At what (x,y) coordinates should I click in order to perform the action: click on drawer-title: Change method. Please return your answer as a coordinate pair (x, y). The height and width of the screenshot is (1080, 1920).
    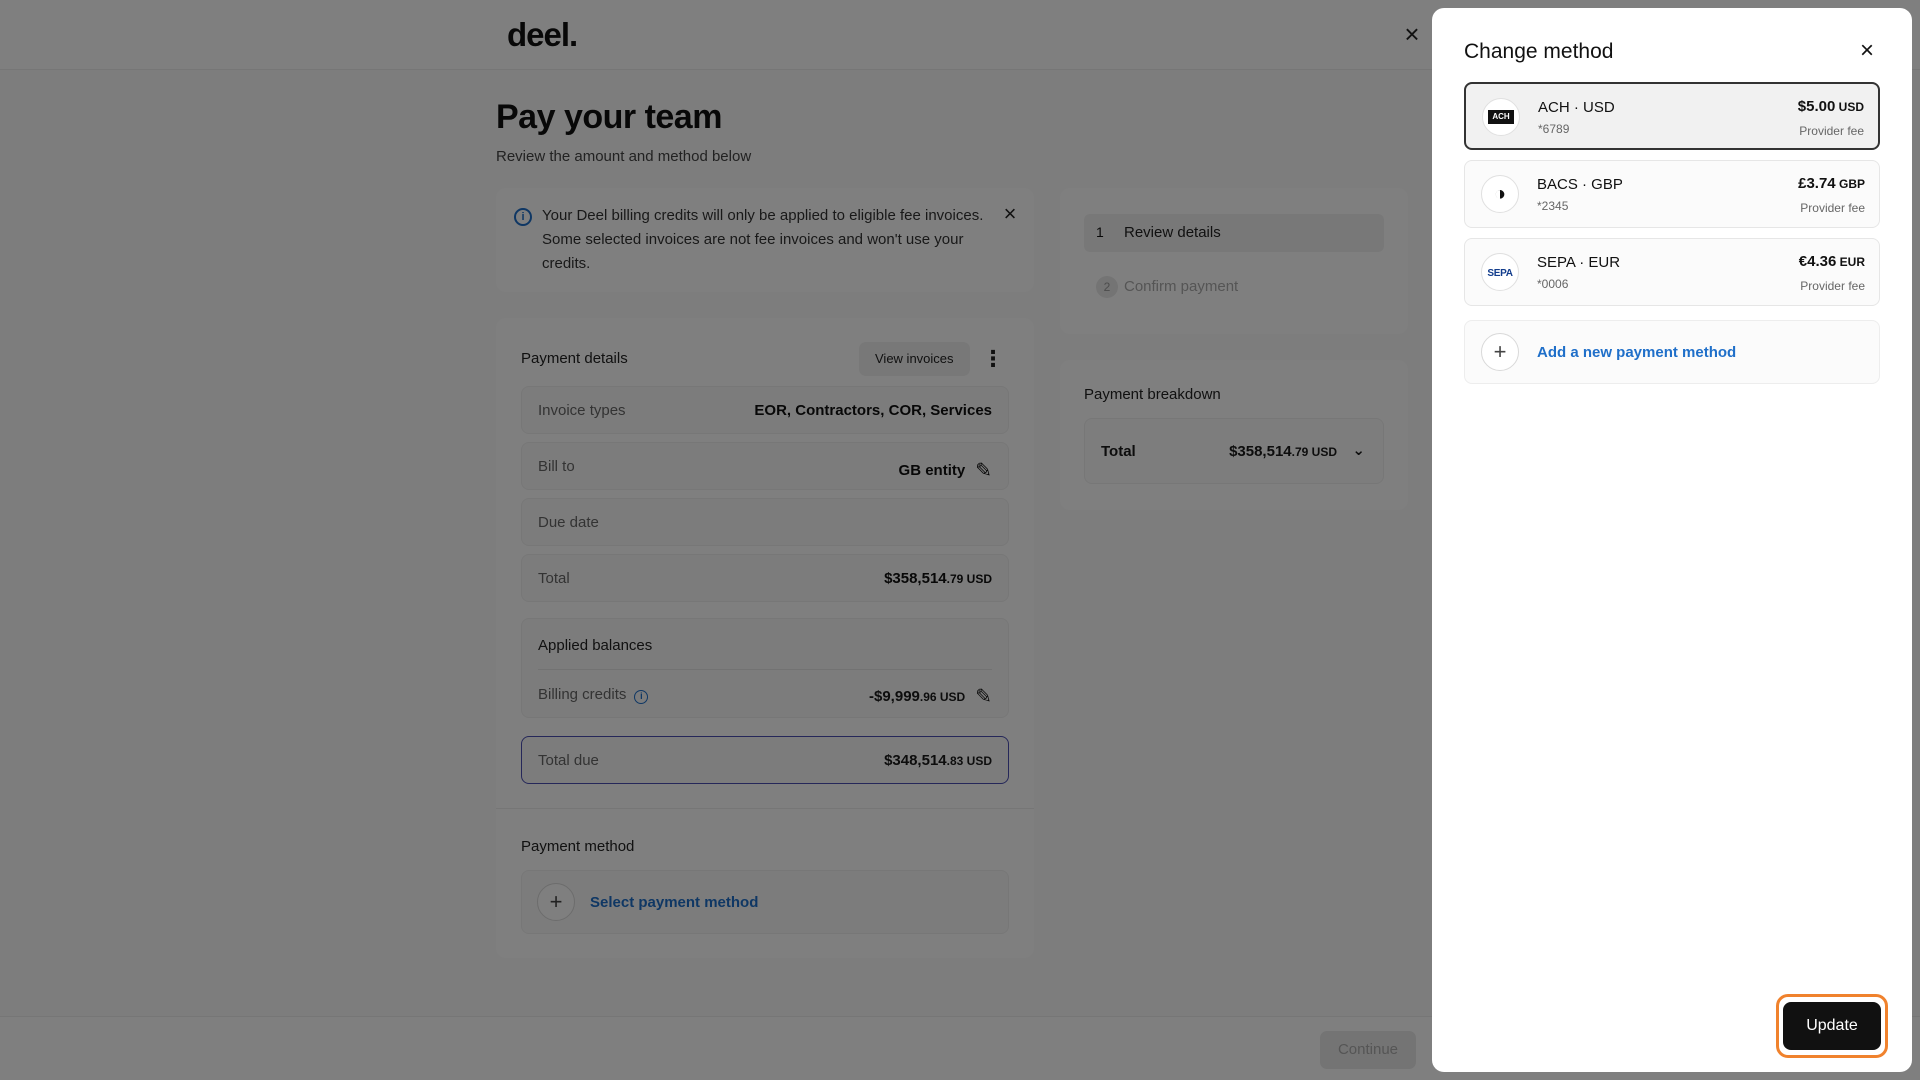
    Looking at the image, I should click on (1539, 51).